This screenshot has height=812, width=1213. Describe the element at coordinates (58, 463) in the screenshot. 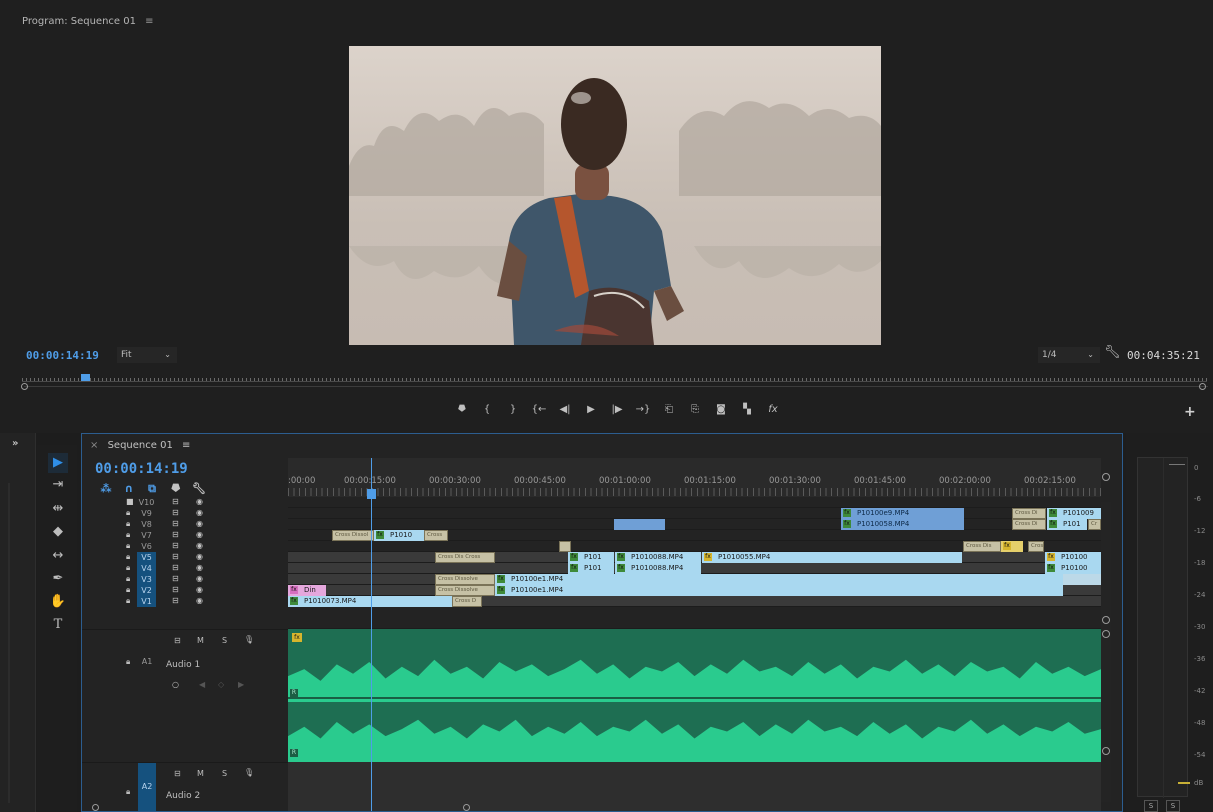

I see `selection-tool-icon: ▶` at that location.